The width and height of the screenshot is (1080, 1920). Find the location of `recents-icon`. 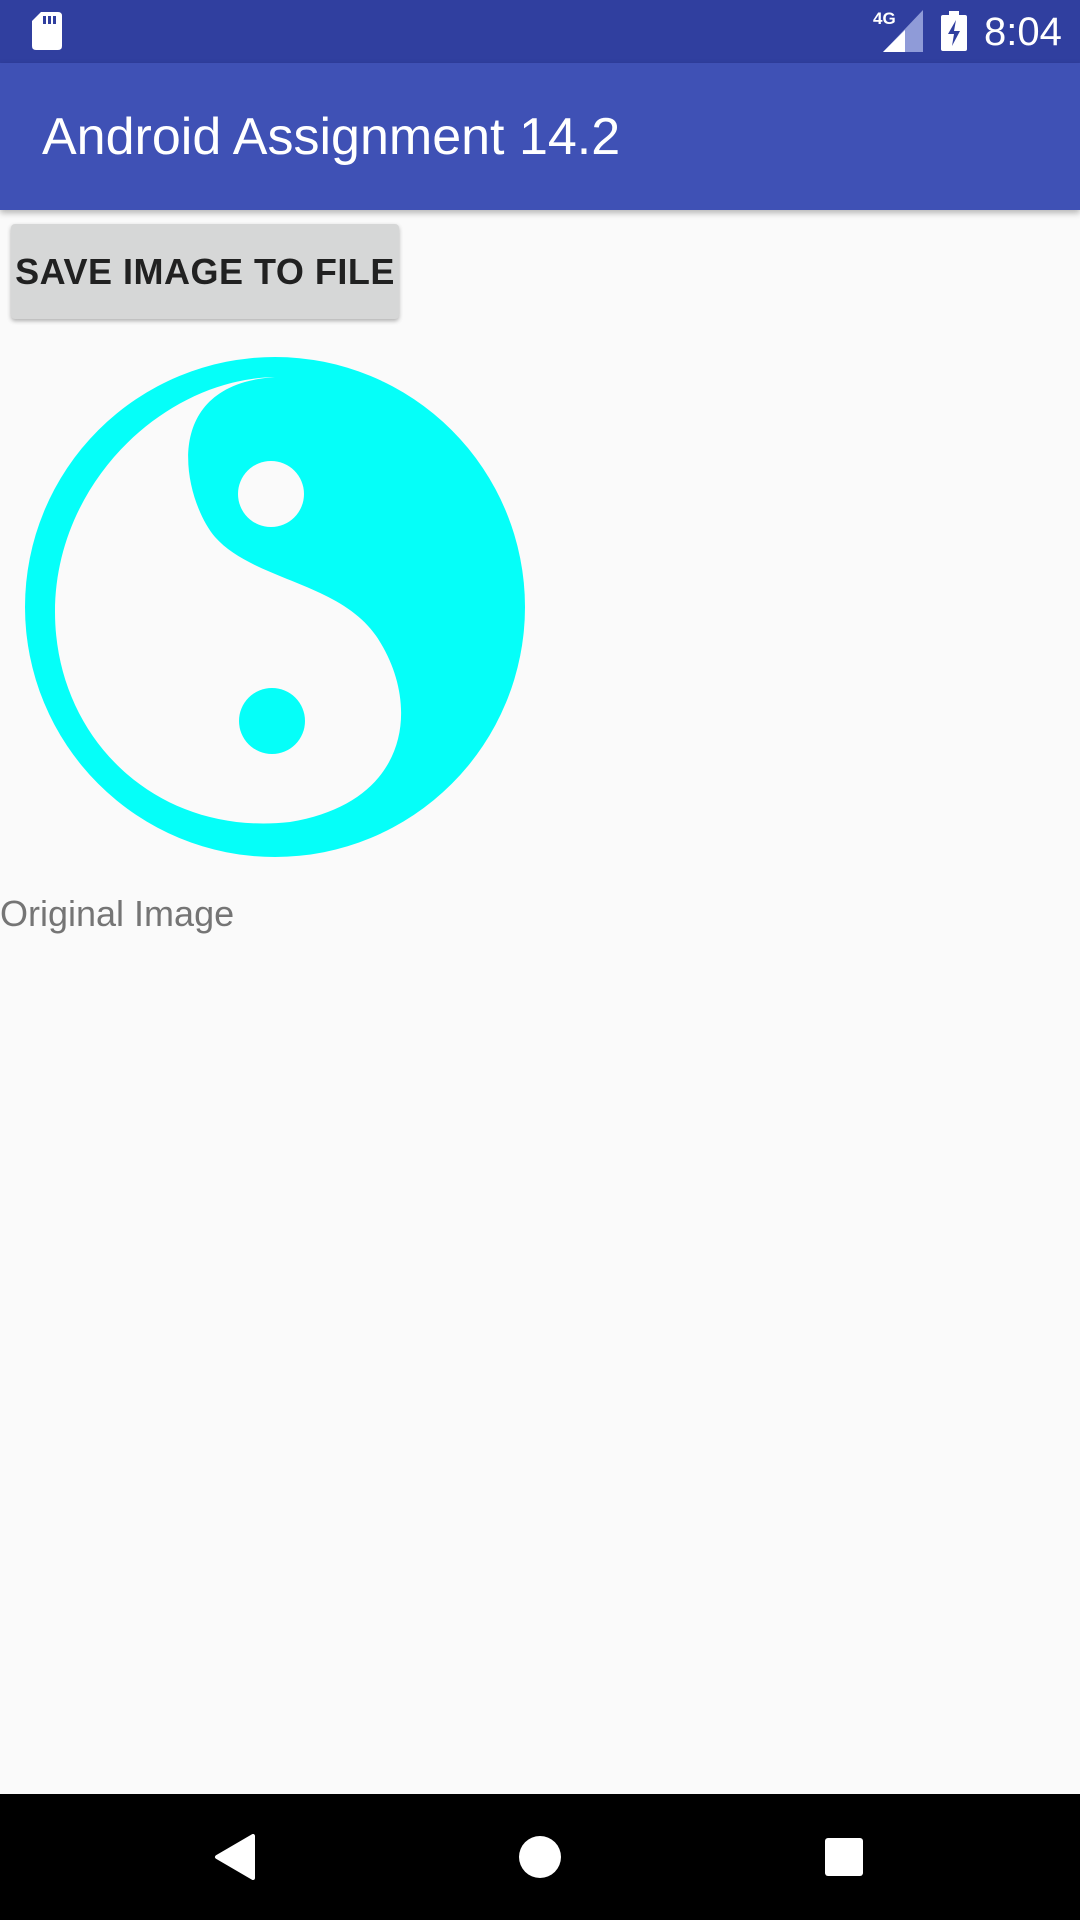

recents-icon is located at coordinates (844, 1857).